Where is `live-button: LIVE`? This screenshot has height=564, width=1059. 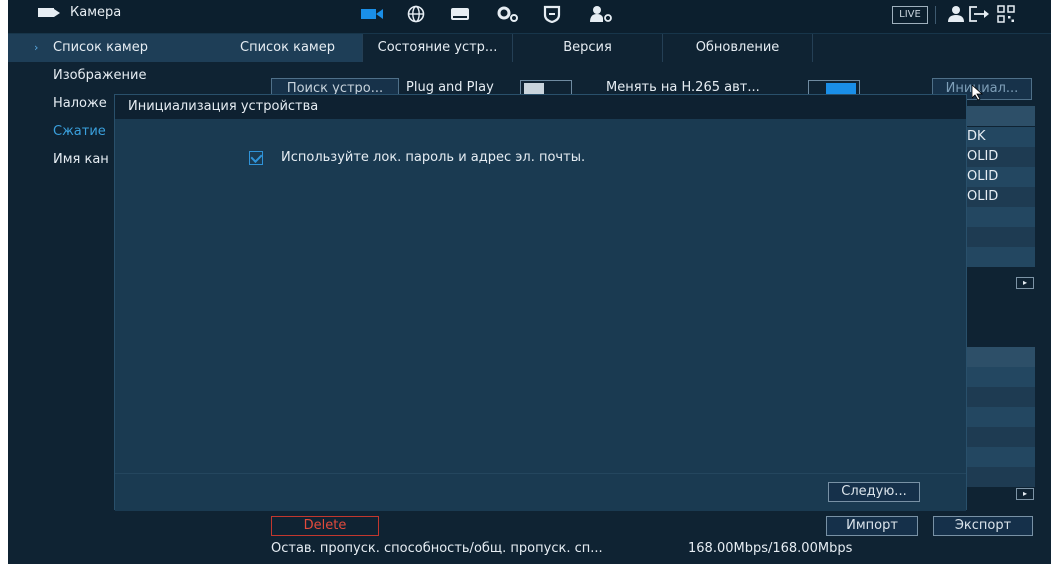 live-button: LIVE is located at coordinates (910, 15).